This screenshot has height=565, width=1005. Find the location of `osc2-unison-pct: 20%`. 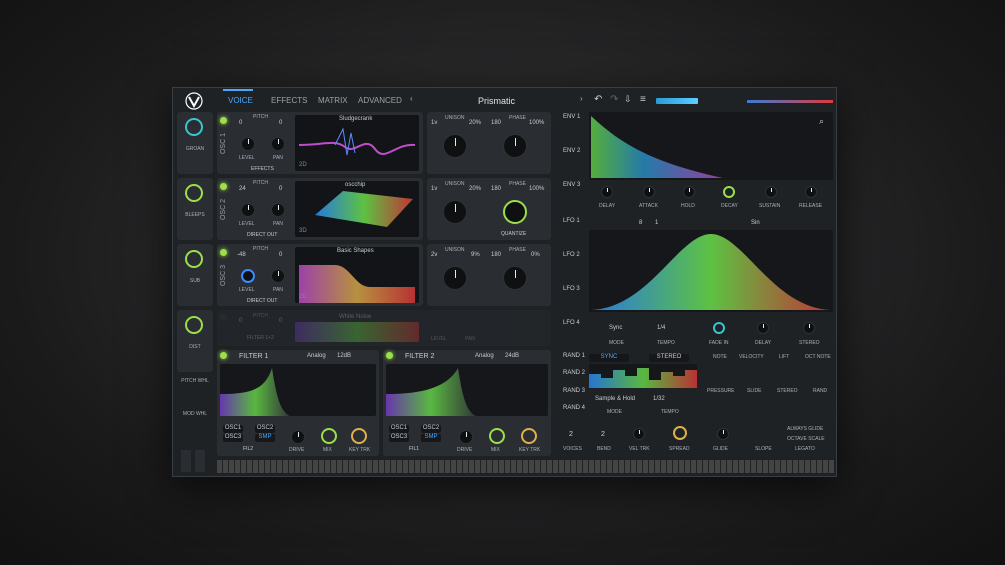

osc2-unison-pct: 20% is located at coordinates (475, 189).